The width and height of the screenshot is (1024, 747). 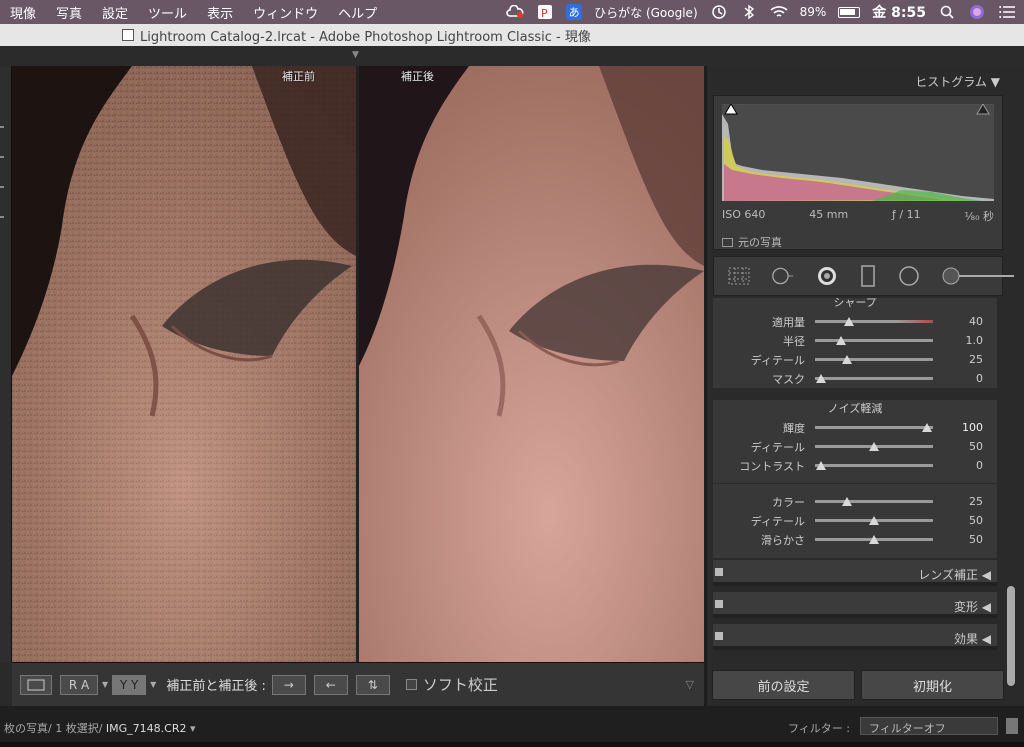 What do you see at coordinates (909, 276) in the screenshot?
I see `radial-filter-icon` at bounding box center [909, 276].